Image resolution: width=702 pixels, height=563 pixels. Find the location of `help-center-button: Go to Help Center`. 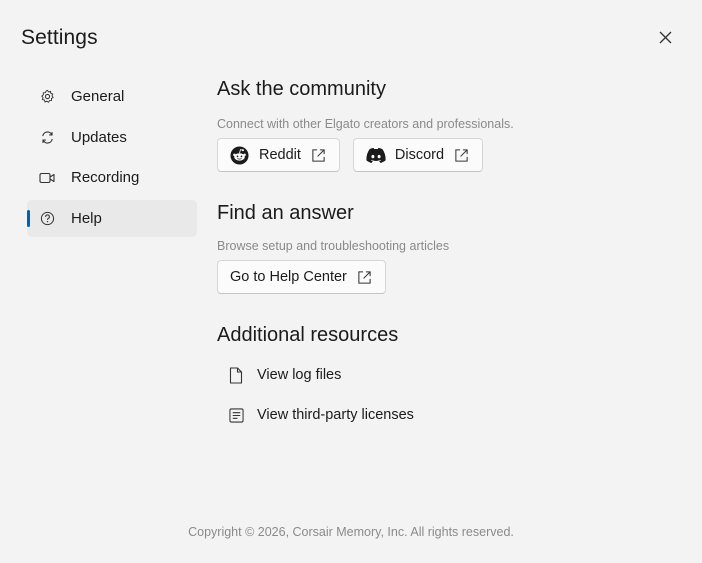

help-center-button: Go to Help Center is located at coordinates (301, 277).